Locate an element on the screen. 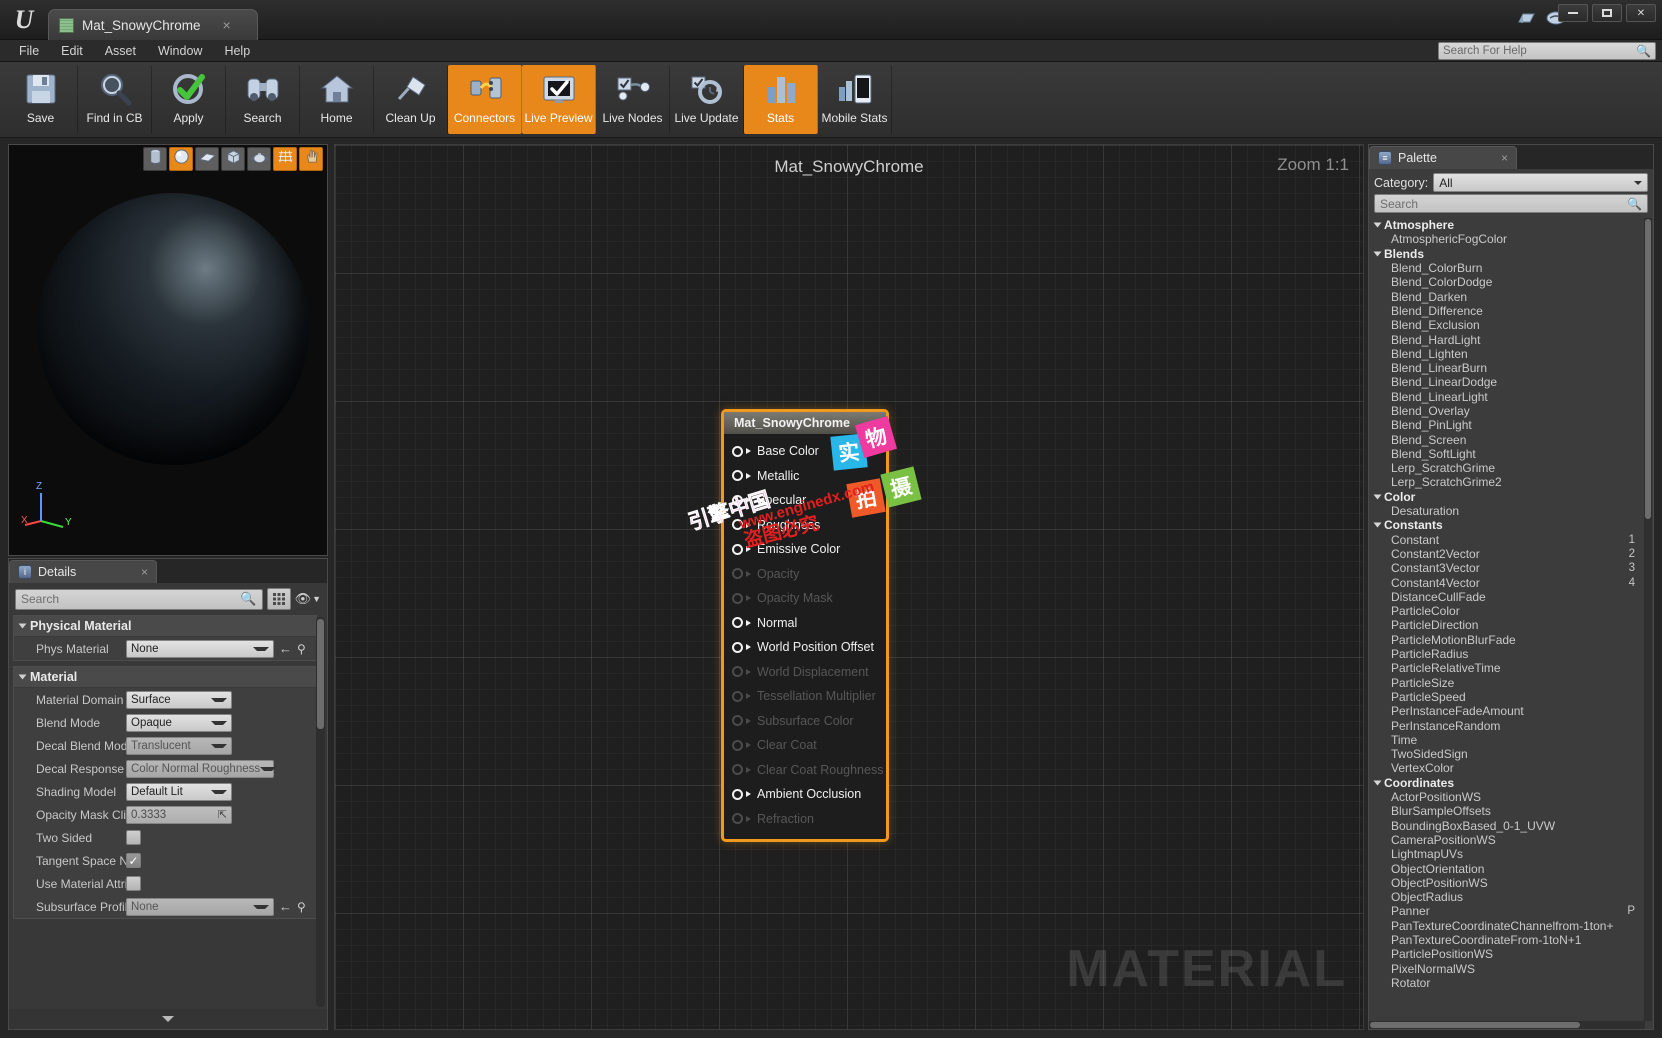 The image size is (1662, 1038). palette-item-rotator: Rotator is located at coordinates (1507, 983).